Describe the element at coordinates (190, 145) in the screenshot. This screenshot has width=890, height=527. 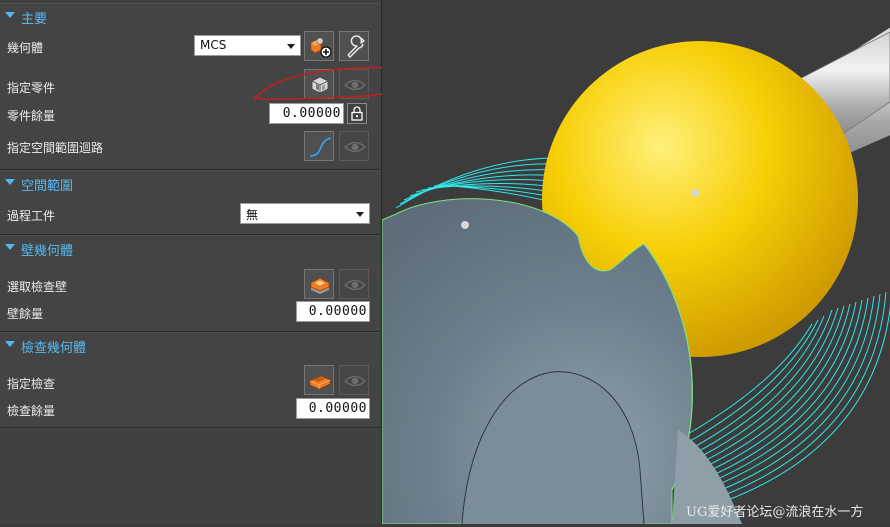
I see `boundary-row: 指定空間範圍迴路` at that location.